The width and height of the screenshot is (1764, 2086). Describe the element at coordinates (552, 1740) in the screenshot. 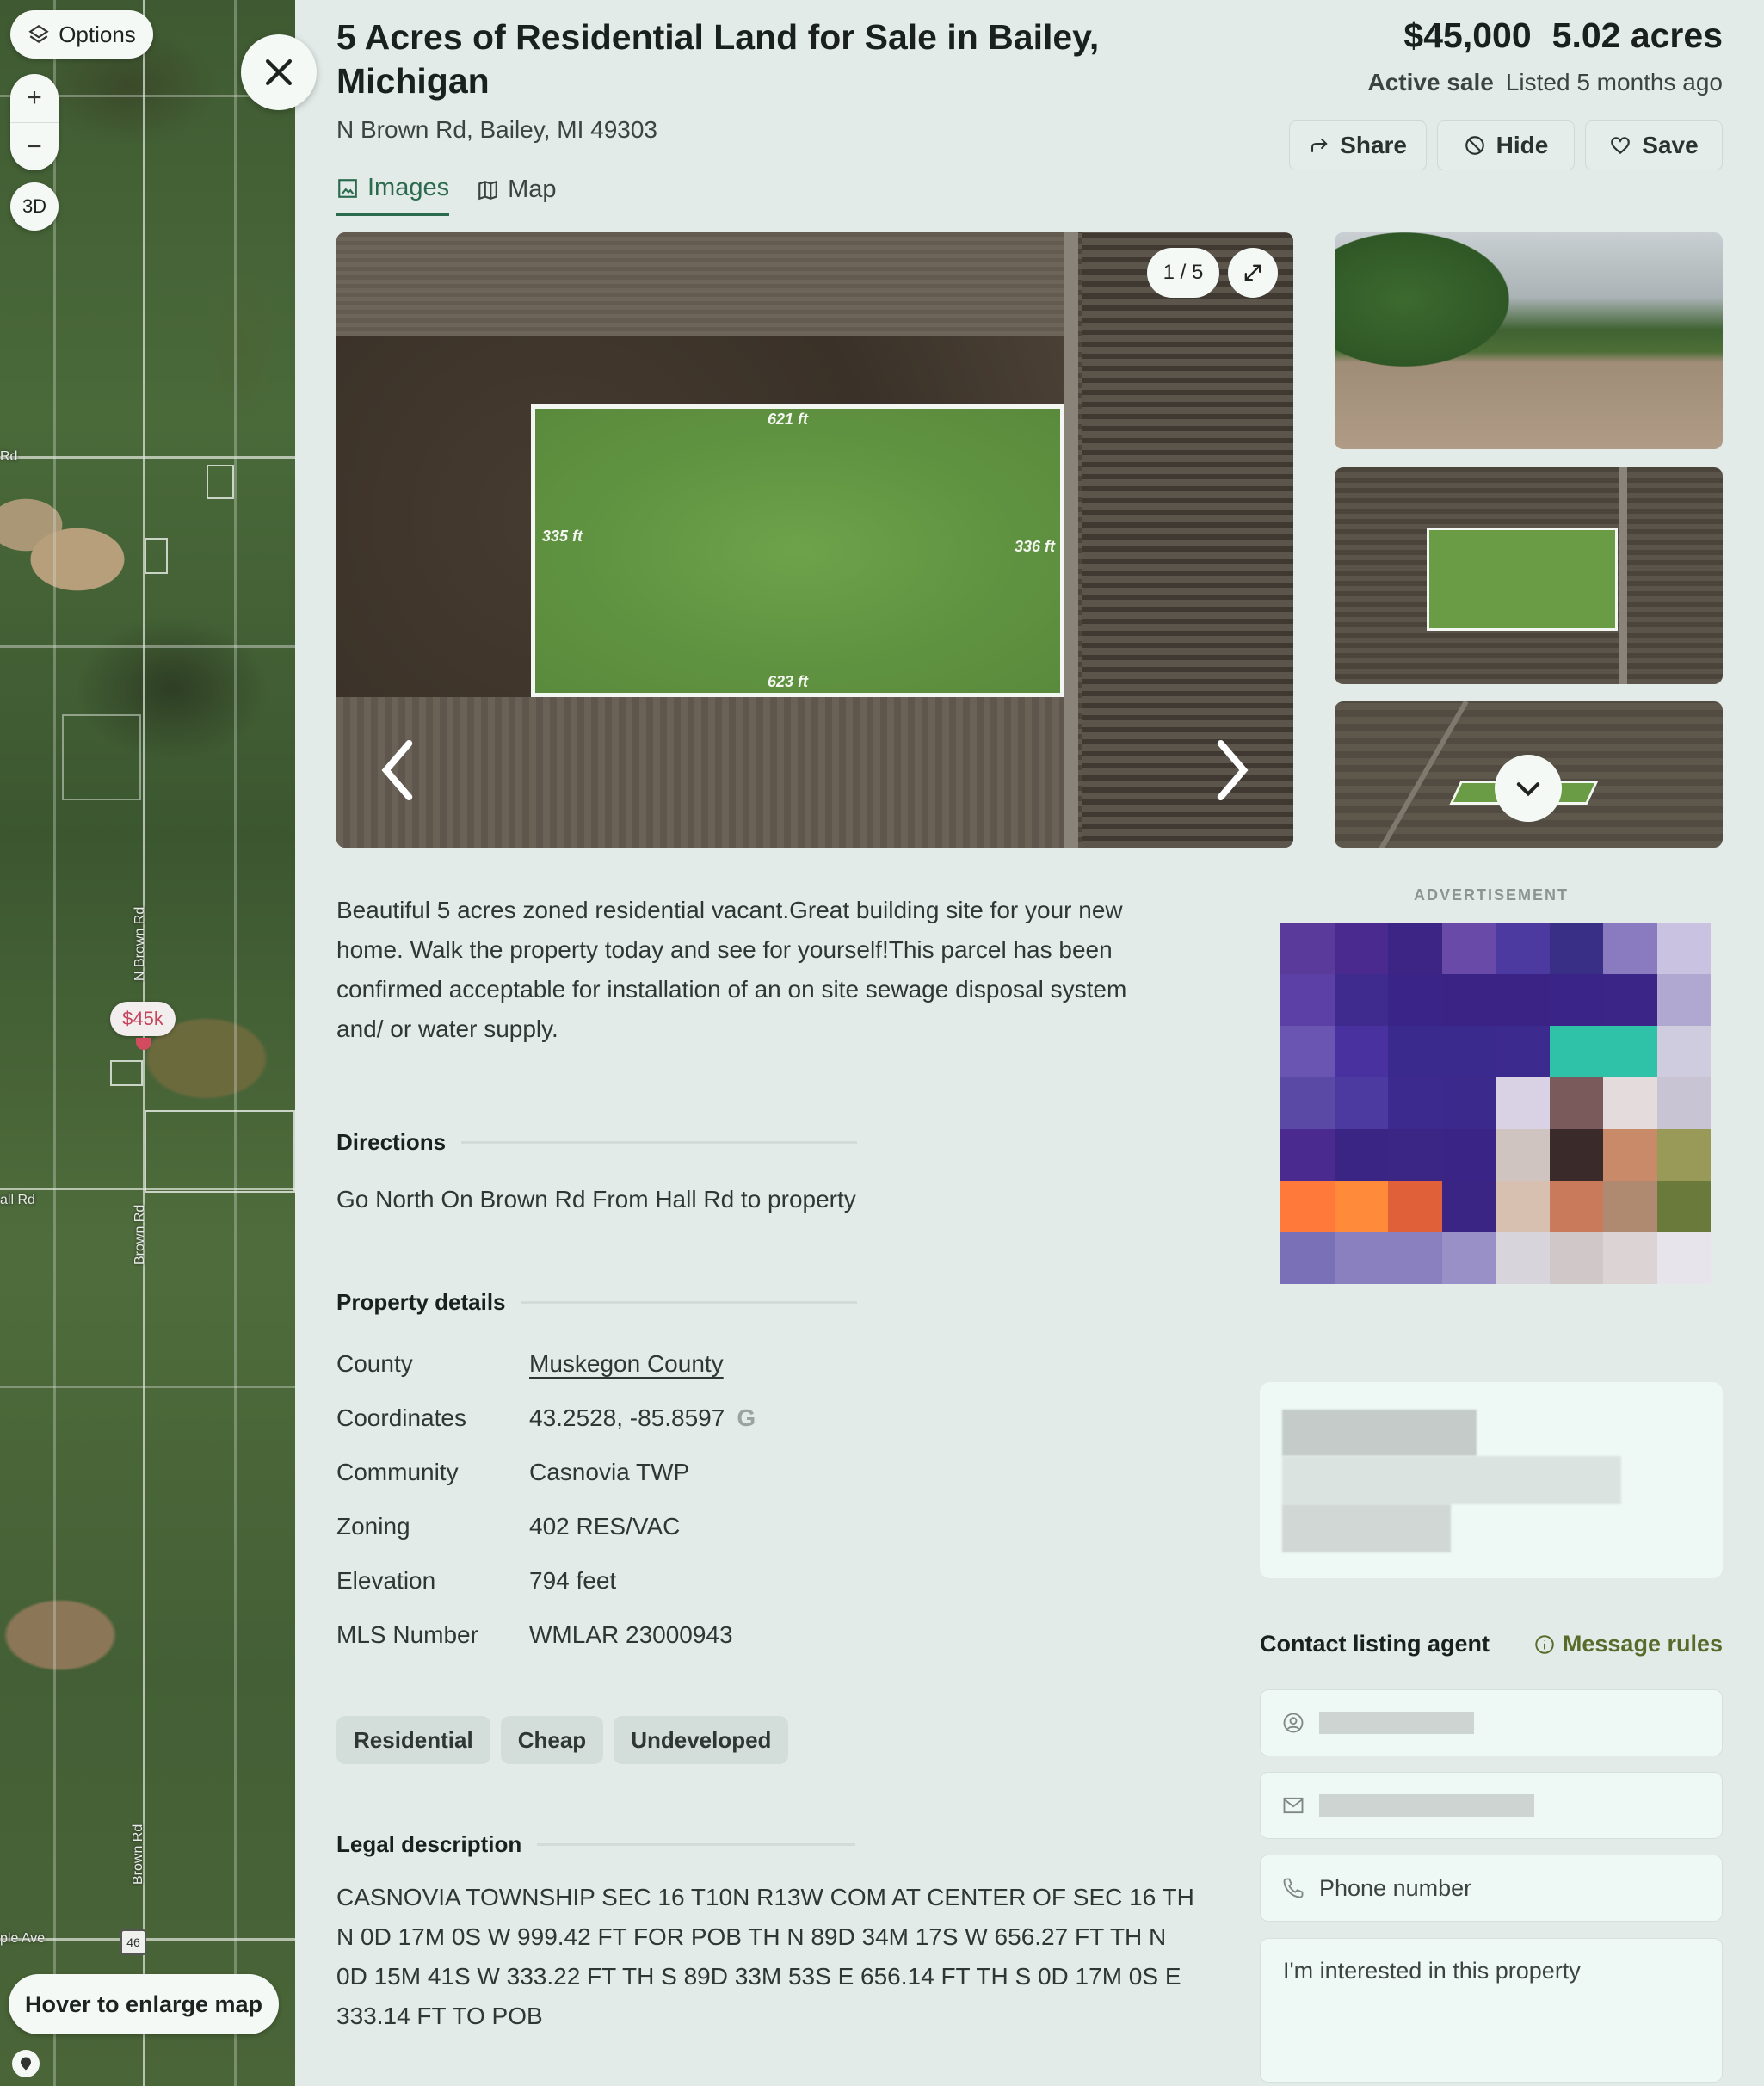

I see `tag-cheap: Cheap` at that location.